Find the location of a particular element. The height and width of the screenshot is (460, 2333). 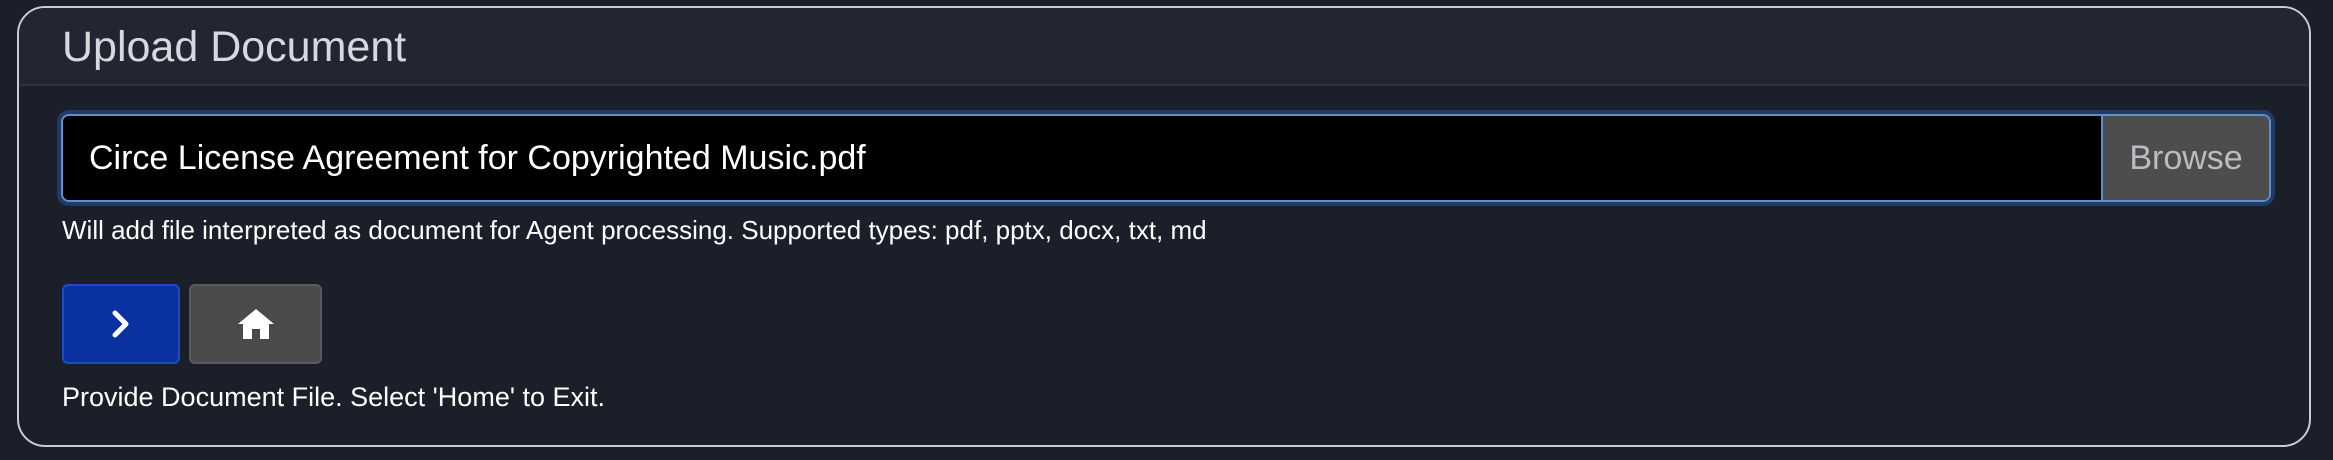

page-title: Upload Document is located at coordinates (234, 47).